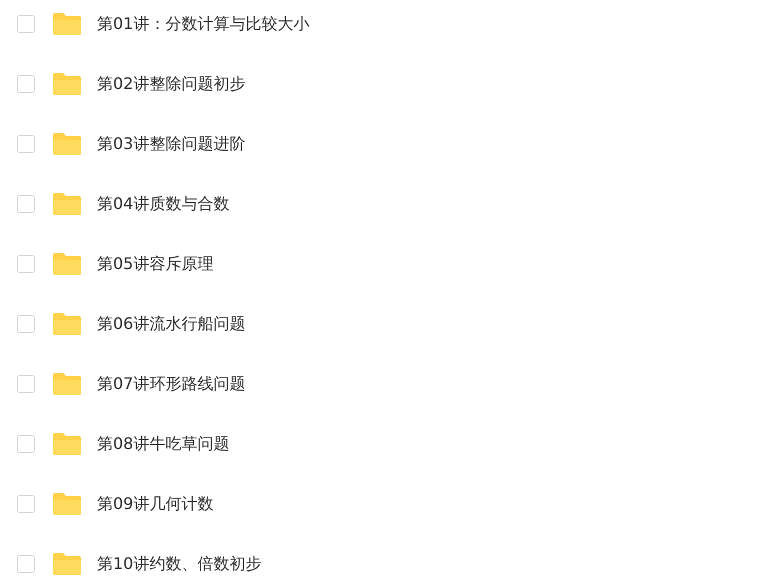 Image resolution: width=783 pixels, height=588 pixels. I want to click on folder-name: 第02讲整除问题初步, so click(171, 84).